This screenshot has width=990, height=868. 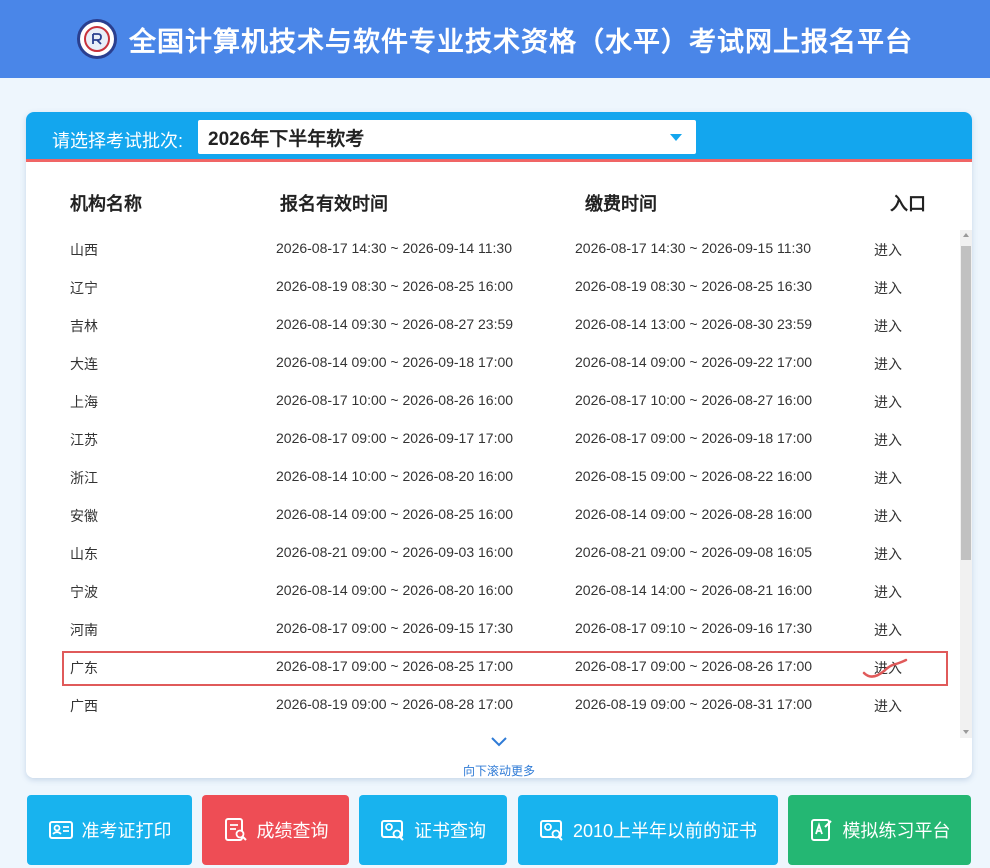 I want to click on batch-select-value: 2026年下半年软考, so click(x=286, y=139).